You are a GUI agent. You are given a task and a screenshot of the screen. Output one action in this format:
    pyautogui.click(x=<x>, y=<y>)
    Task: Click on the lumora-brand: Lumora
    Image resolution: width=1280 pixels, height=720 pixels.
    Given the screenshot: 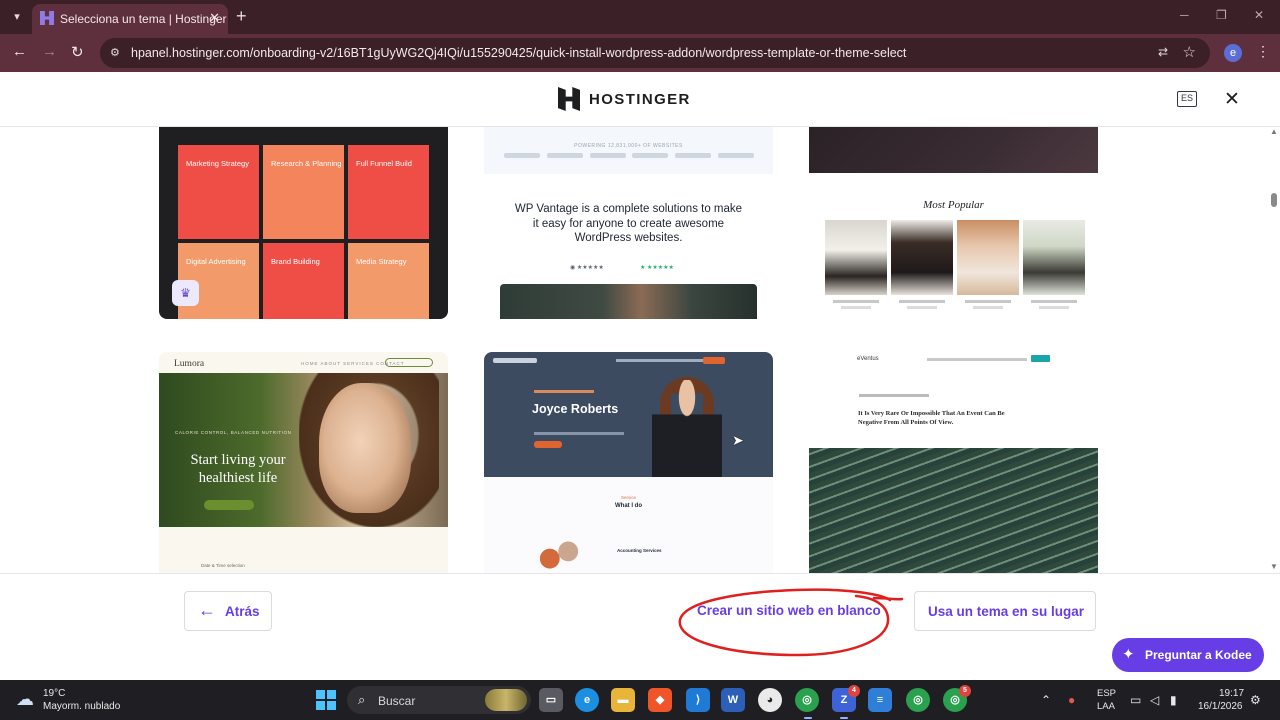 What is the action you would take?
    pyautogui.click(x=189, y=364)
    